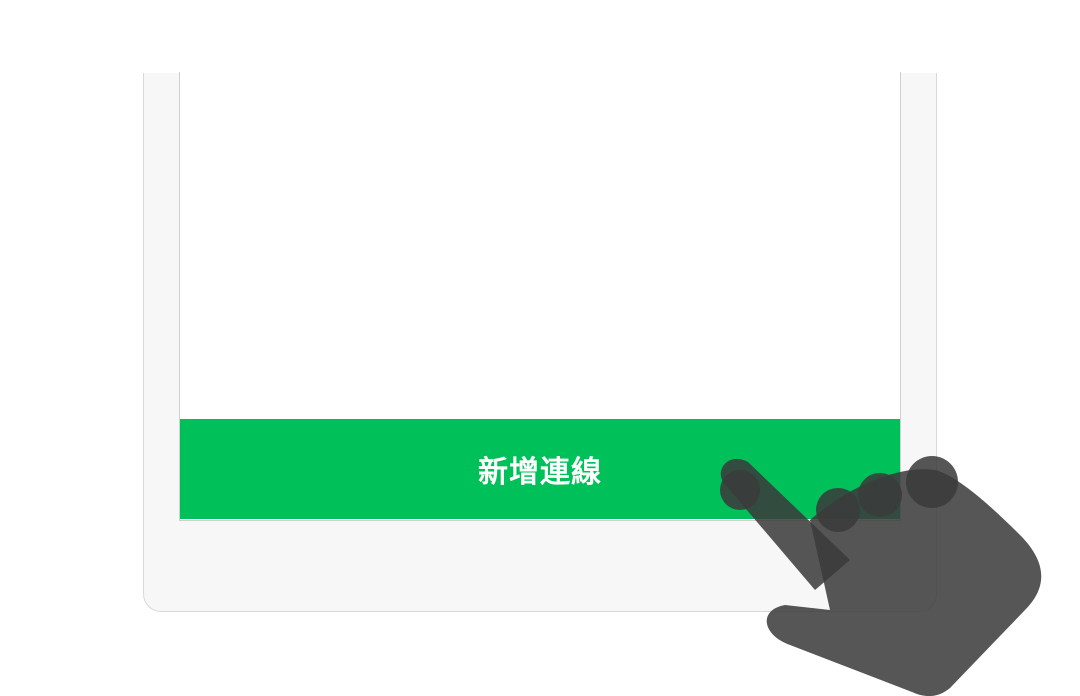  Describe the element at coordinates (540, 469) in the screenshot. I see `add-connection-button: 新增連線` at that location.